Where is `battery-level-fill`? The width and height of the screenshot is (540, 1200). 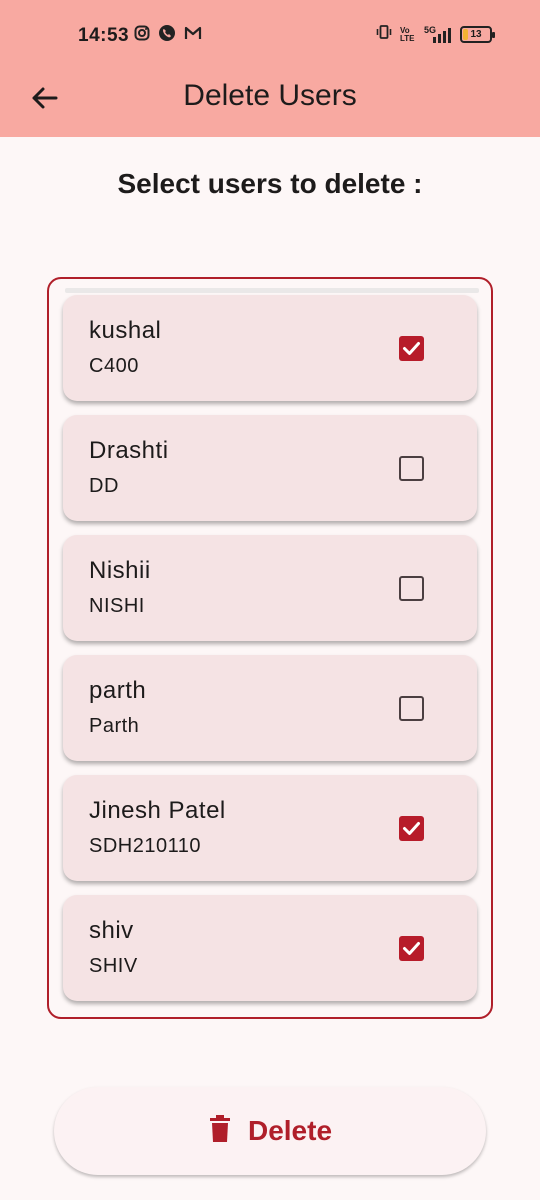
battery-level-fill is located at coordinates (465, 34).